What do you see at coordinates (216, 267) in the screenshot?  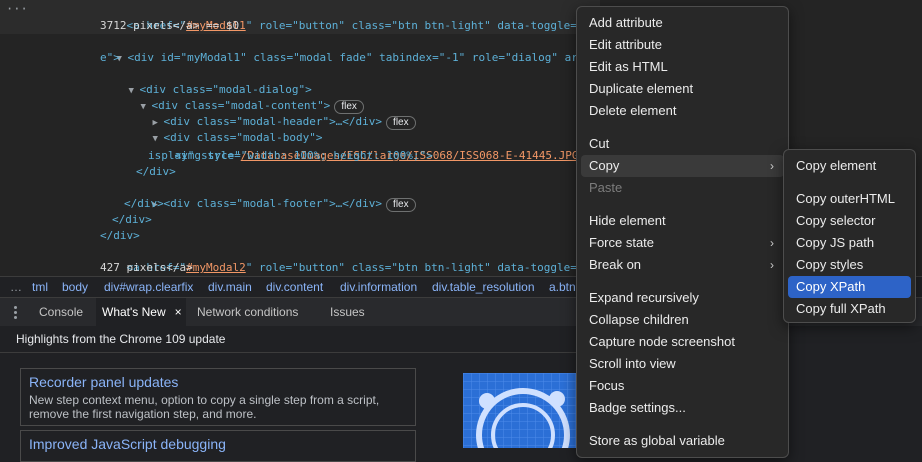 I see `href-link: #myModal2` at bounding box center [216, 267].